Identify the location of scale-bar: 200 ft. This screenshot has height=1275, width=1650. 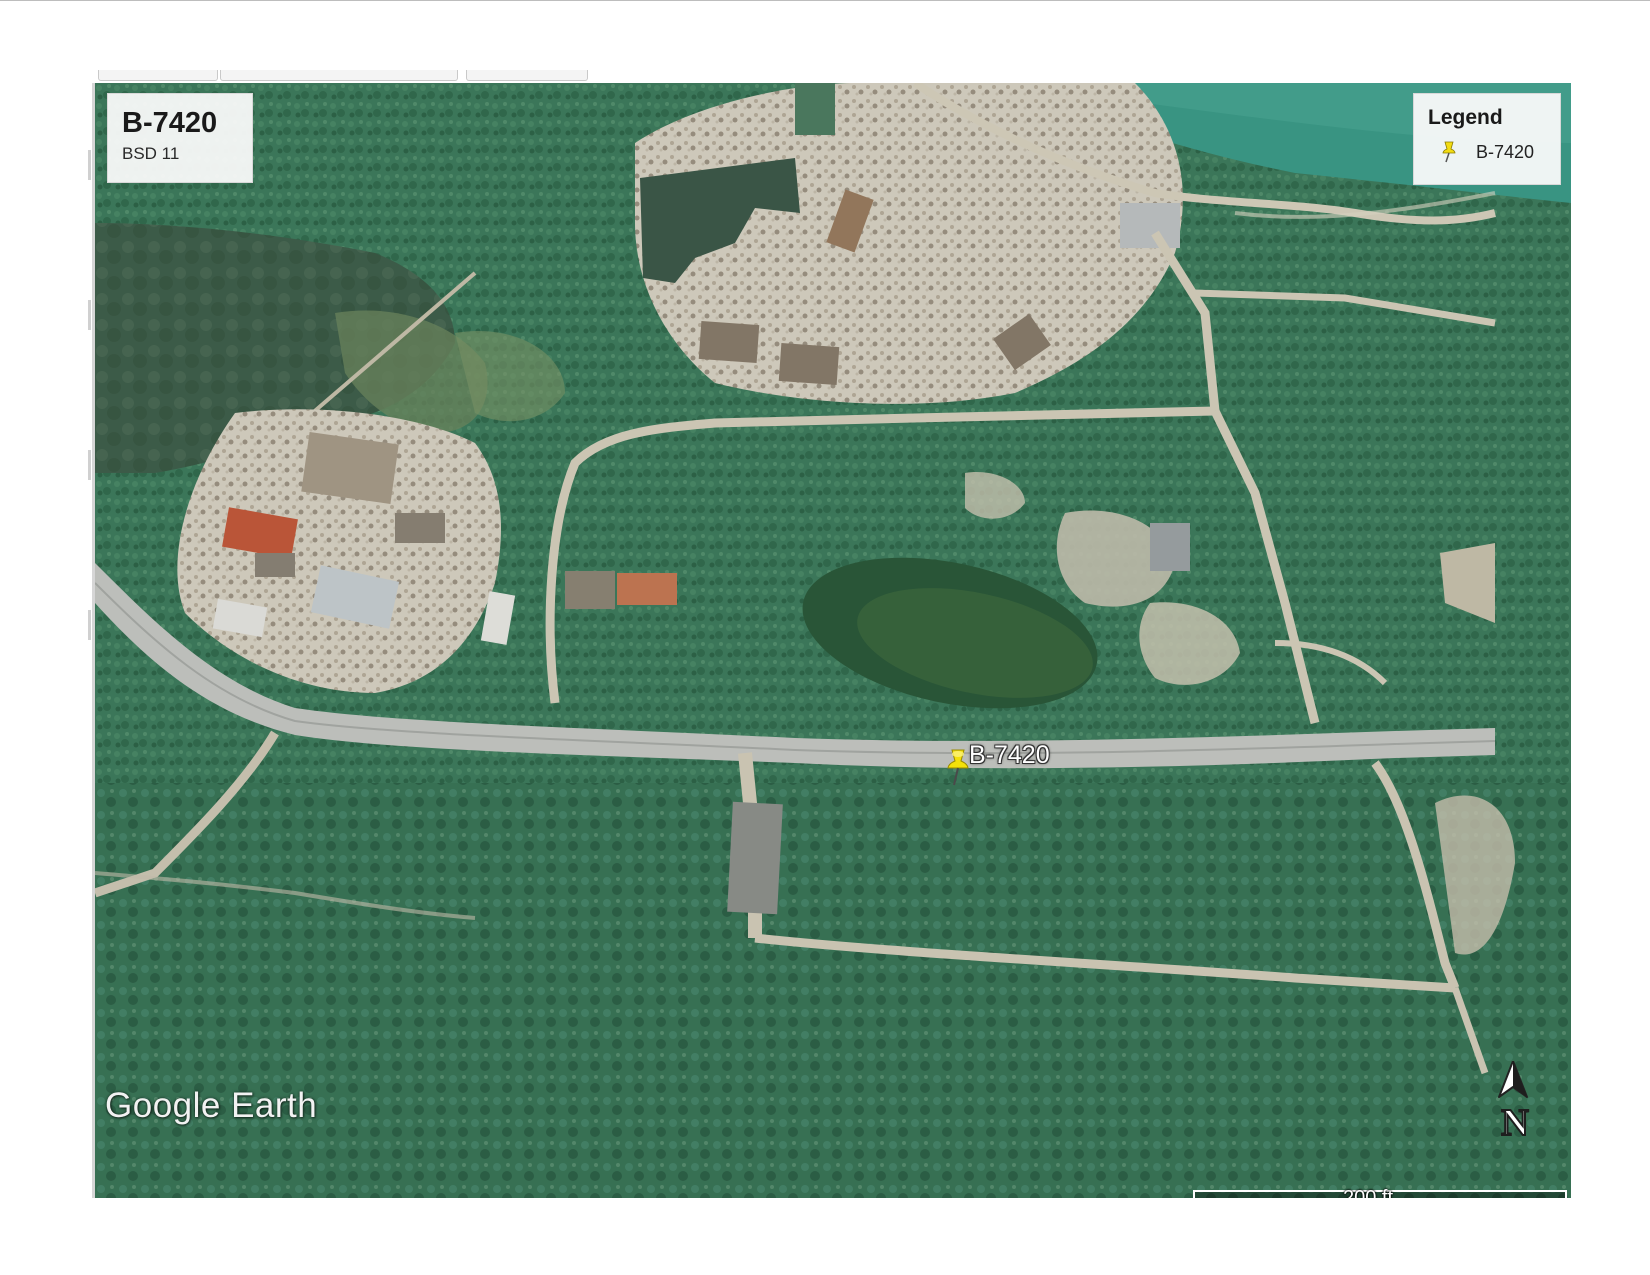
(1380, 1192).